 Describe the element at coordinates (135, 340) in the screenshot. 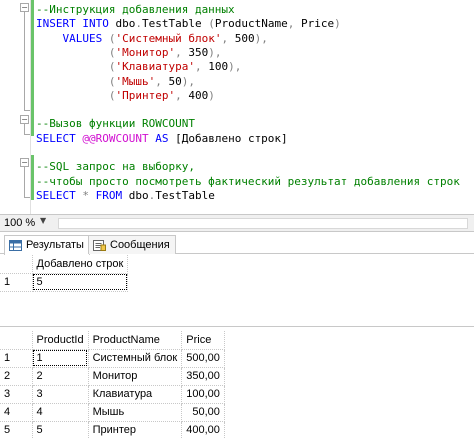

I see `column-header: ProductName` at that location.